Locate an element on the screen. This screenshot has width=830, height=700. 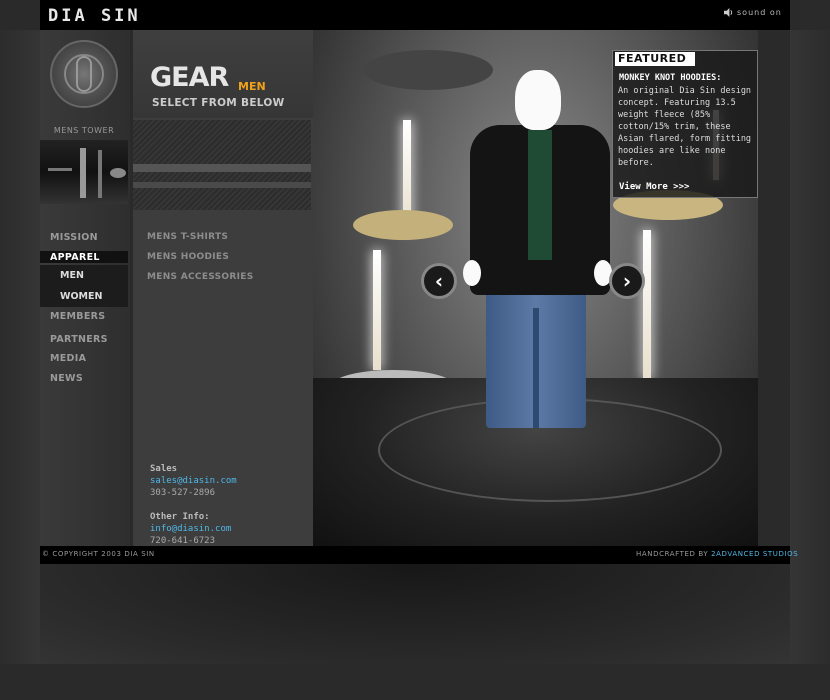
arrow-left-icon: ‹ is located at coordinates (439, 281).